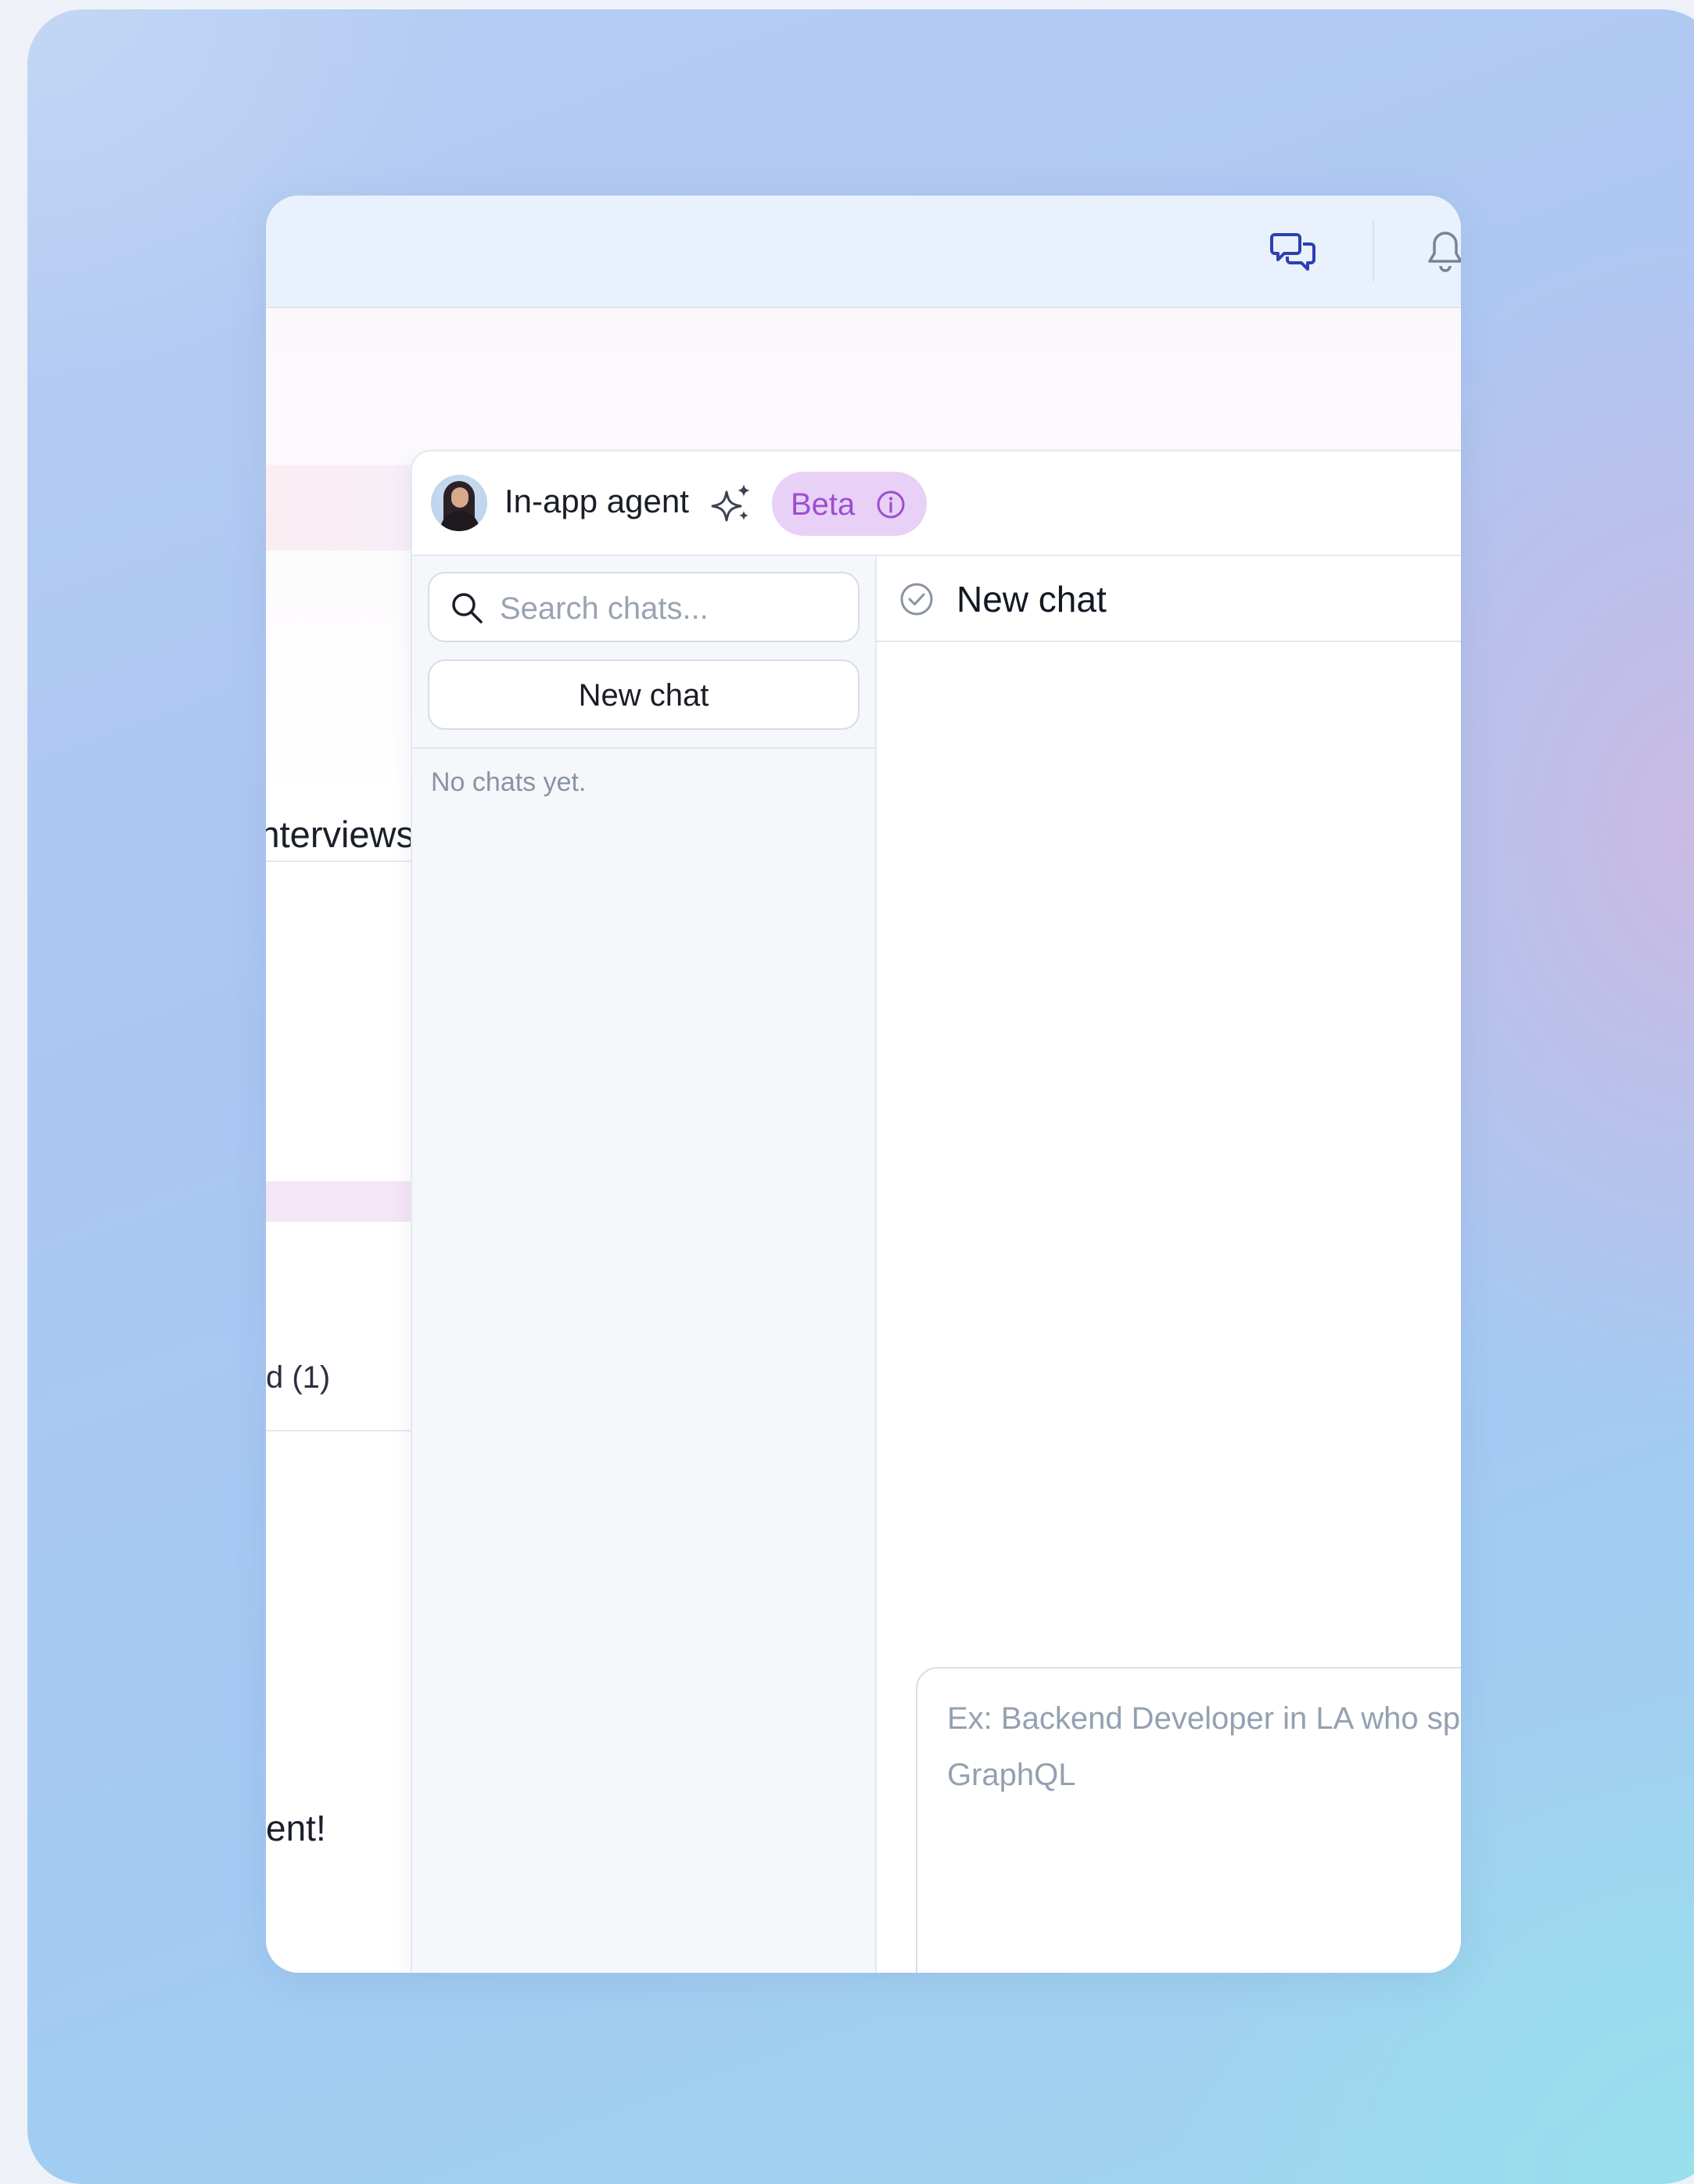 The image size is (1694, 2184). What do you see at coordinates (459, 503) in the screenshot?
I see `avatar` at bounding box center [459, 503].